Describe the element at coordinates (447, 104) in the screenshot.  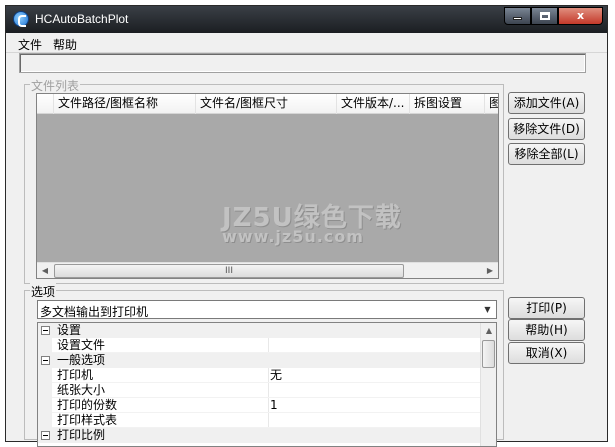
I see `column-header-split: 拆图设置` at that location.